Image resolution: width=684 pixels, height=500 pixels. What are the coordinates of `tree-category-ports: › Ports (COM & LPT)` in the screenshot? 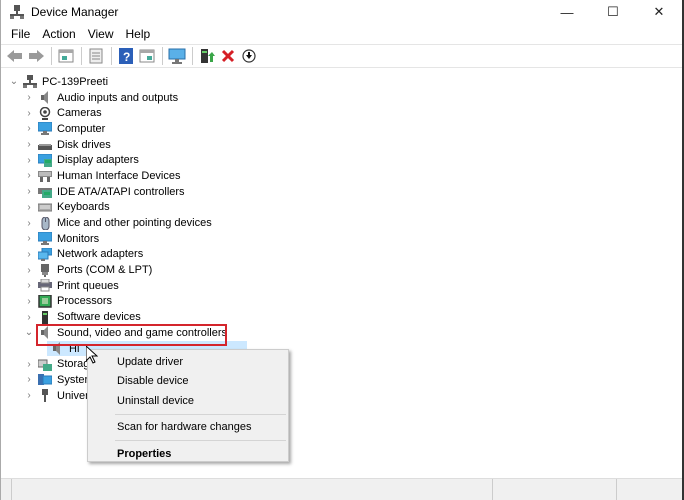 It's located at (341, 270).